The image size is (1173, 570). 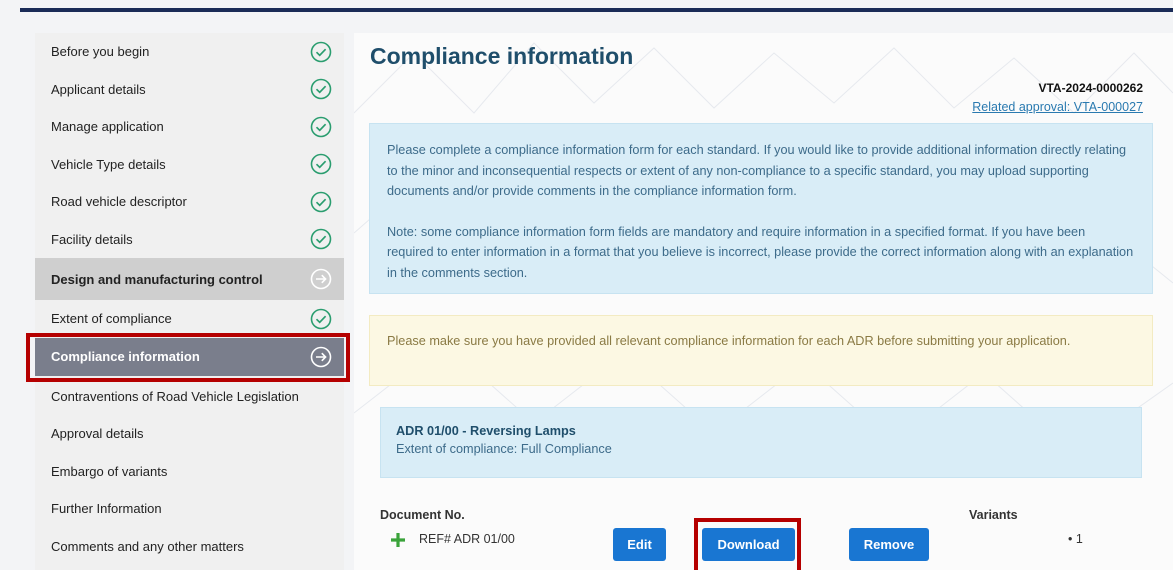 What do you see at coordinates (748, 544) in the screenshot?
I see `download-button: Download` at bounding box center [748, 544].